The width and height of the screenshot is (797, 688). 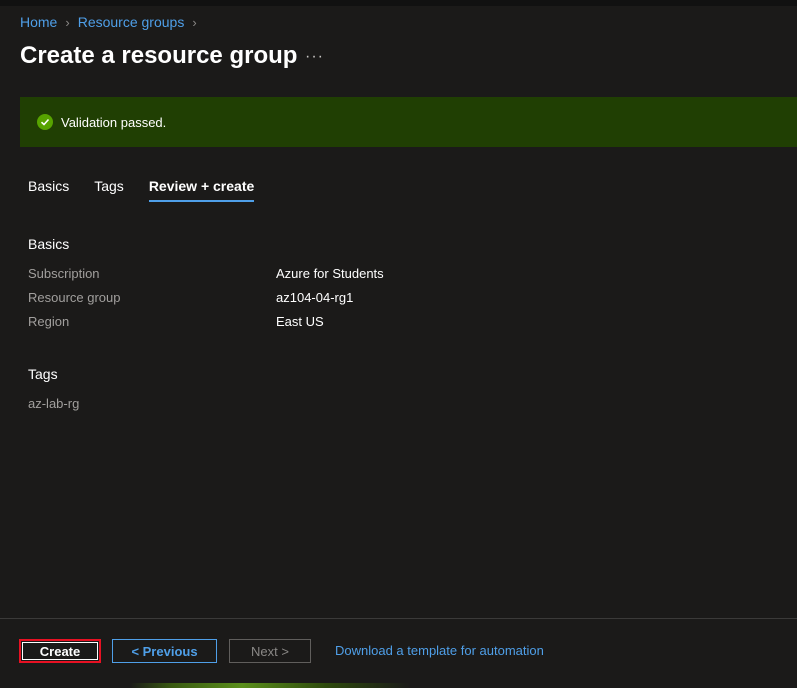 What do you see at coordinates (315, 297) in the screenshot?
I see `summary-value: az104-04-rg1` at bounding box center [315, 297].